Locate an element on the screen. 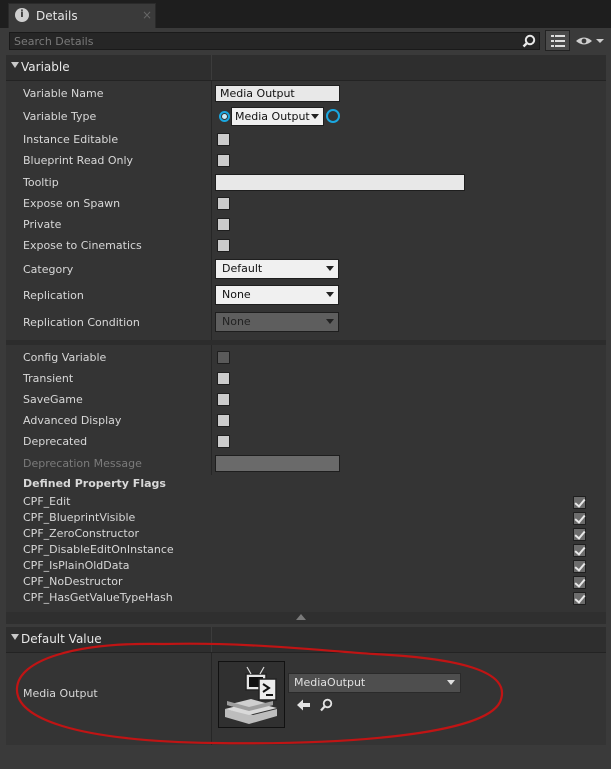 The height and width of the screenshot is (769, 611). category-variable: Variable is located at coordinates (306, 68).